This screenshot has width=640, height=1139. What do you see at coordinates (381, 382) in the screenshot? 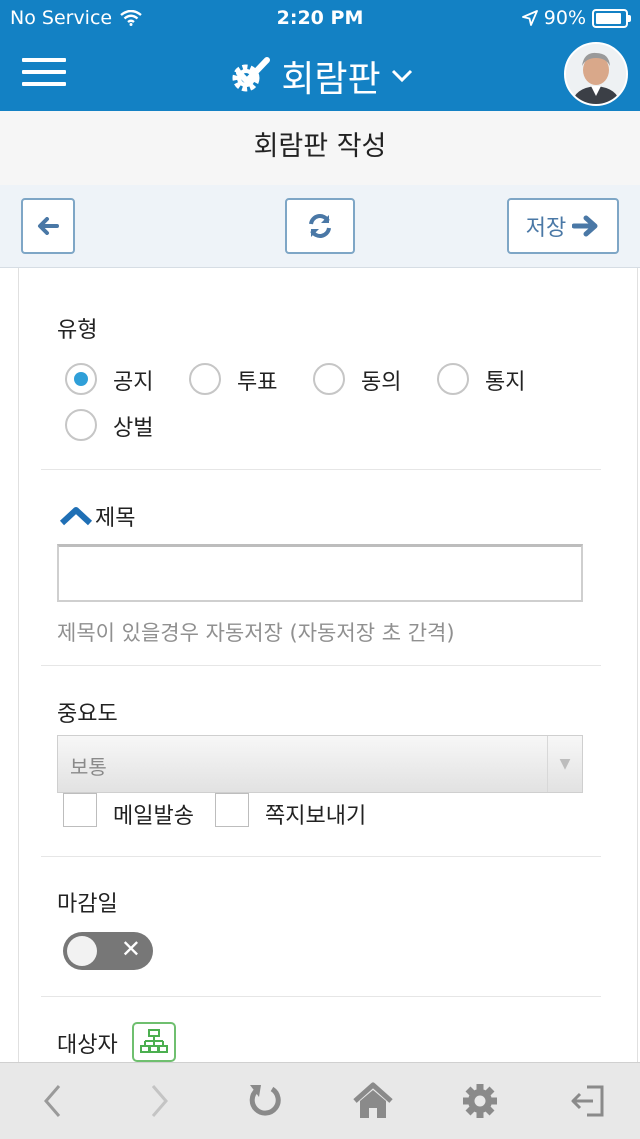
I see `type-option-label: 동의` at bounding box center [381, 382].